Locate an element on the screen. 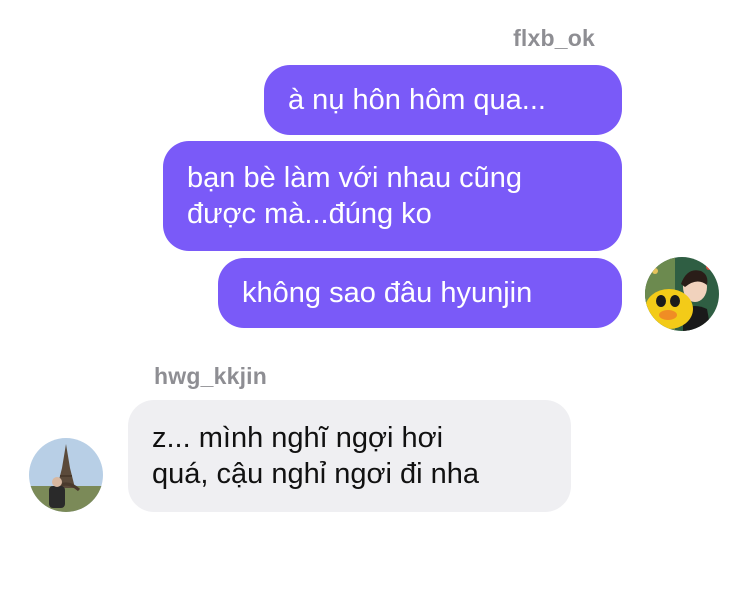 The width and height of the screenshot is (740, 590). sender-name-outgoing: flxb_ok is located at coordinates (554, 38).